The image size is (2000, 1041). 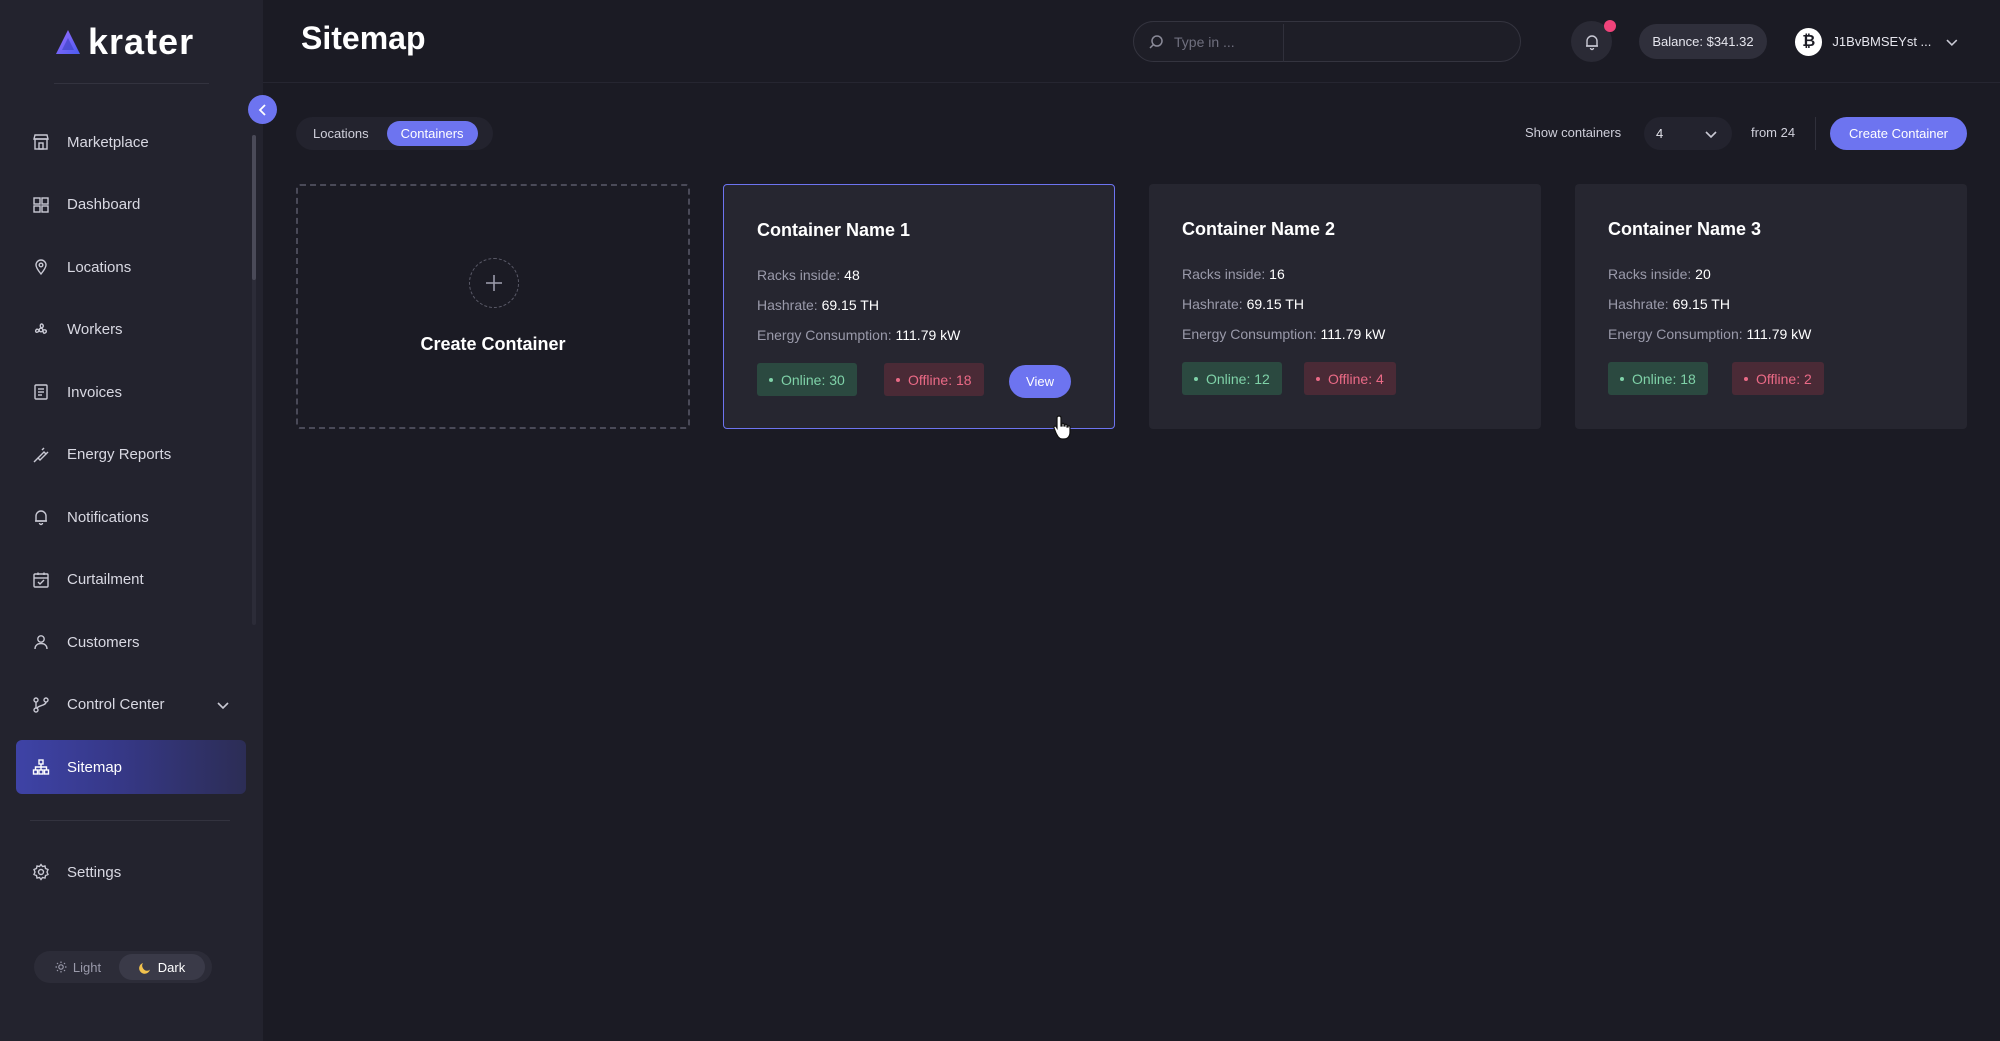 What do you see at coordinates (254, 207) in the screenshot?
I see `sidebar-scrollbar-thumb` at bounding box center [254, 207].